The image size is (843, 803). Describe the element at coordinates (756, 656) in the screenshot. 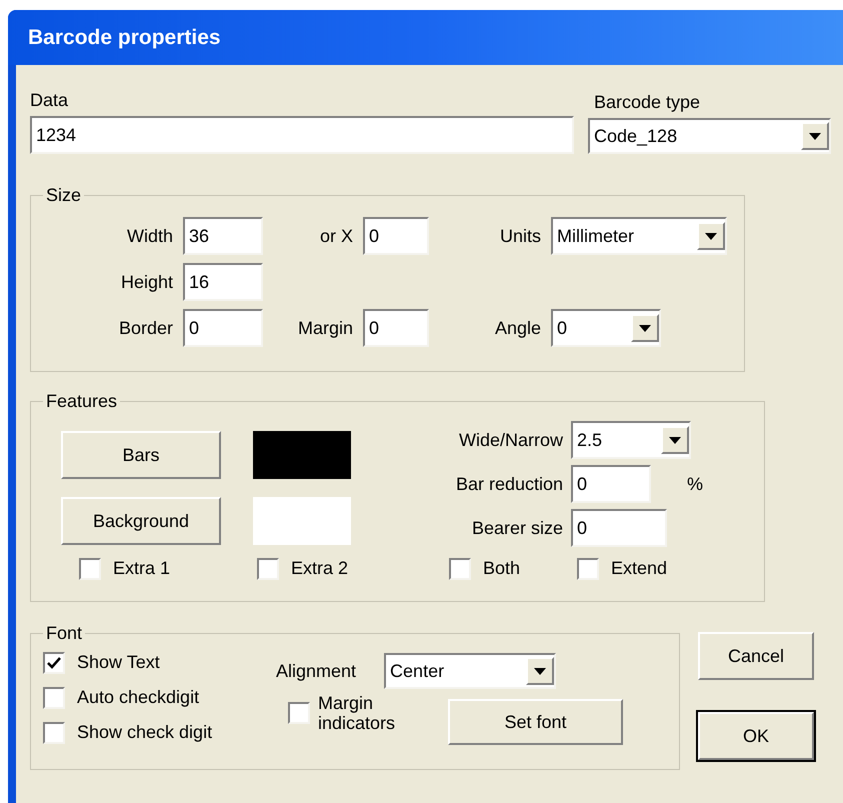

I see `dialog-button: Cancel` at that location.